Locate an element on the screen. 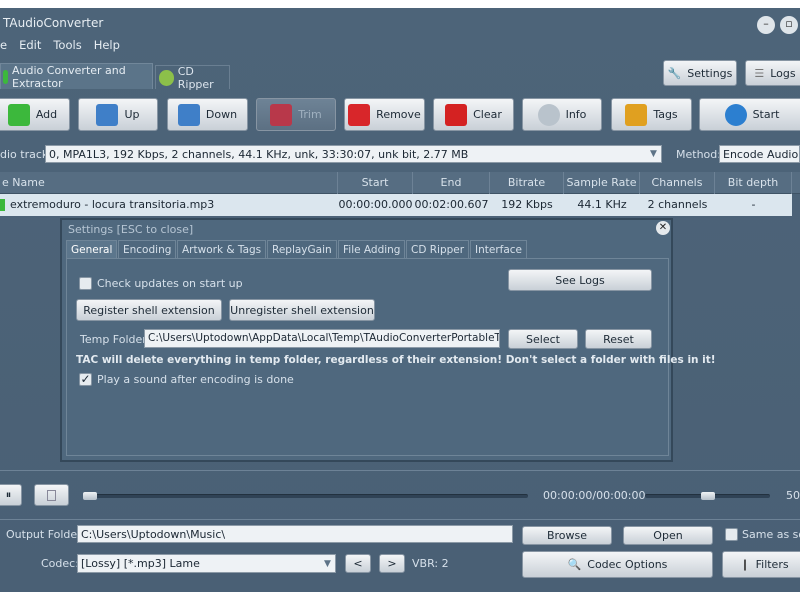  remove-button: Remove is located at coordinates (384, 114).